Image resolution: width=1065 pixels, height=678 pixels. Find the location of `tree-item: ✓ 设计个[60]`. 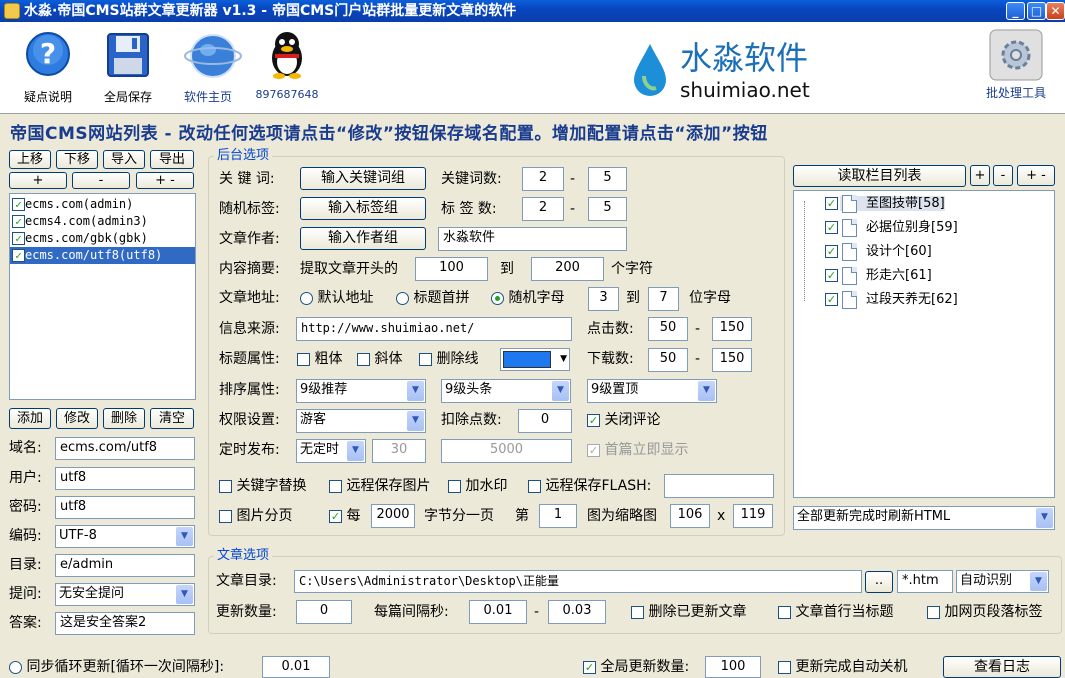

tree-item: ✓ 设计个[60] is located at coordinates (924, 252).